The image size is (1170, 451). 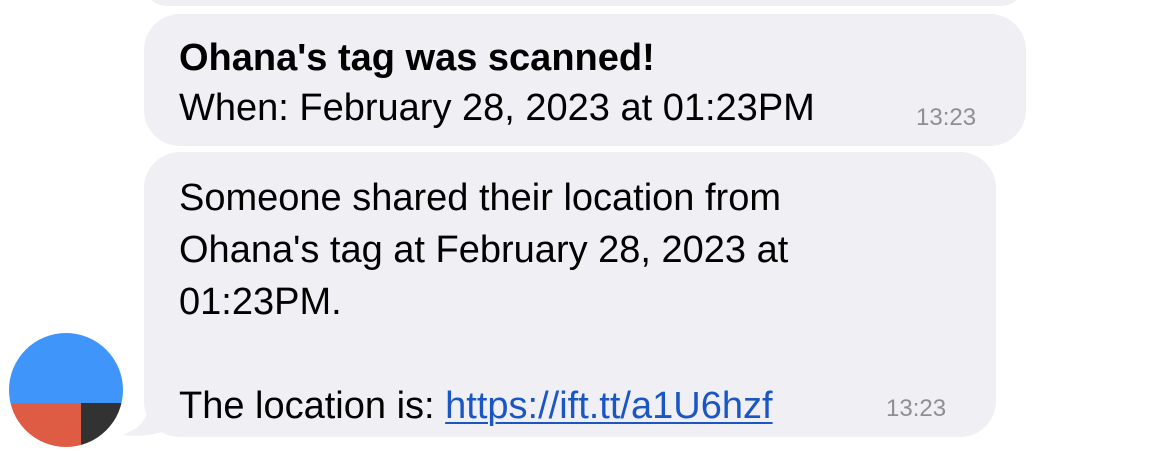 What do you see at coordinates (152, 420) in the screenshot?
I see `bubble-tail` at bounding box center [152, 420].